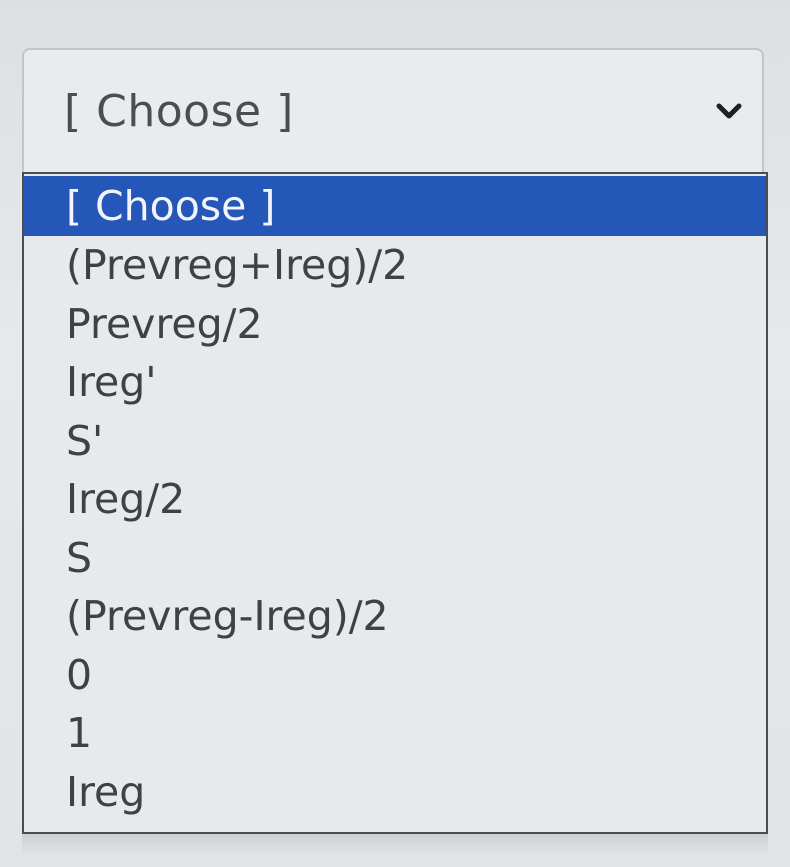  What do you see at coordinates (395, 733) in the screenshot?
I see `dropdown-option: 1` at bounding box center [395, 733].